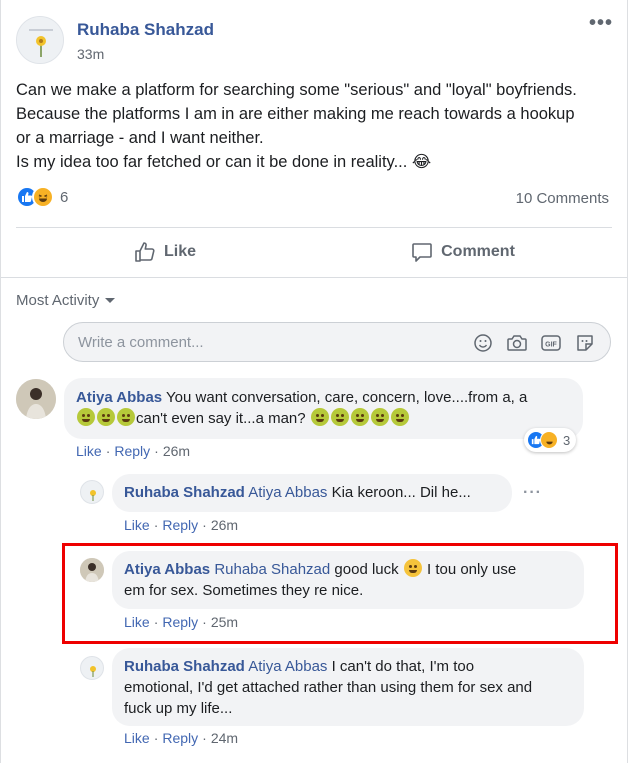 This screenshot has height=763, width=628. I want to click on comment-time: 25m, so click(224, 622).